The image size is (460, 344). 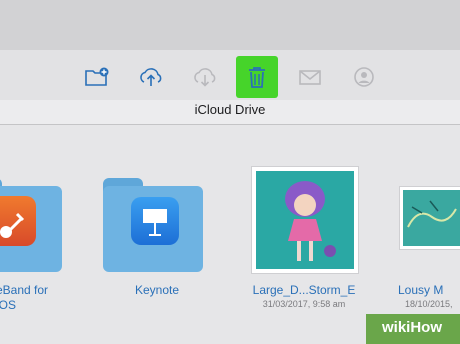 I want to click on new-folder-button, so click(x=97, y=77).